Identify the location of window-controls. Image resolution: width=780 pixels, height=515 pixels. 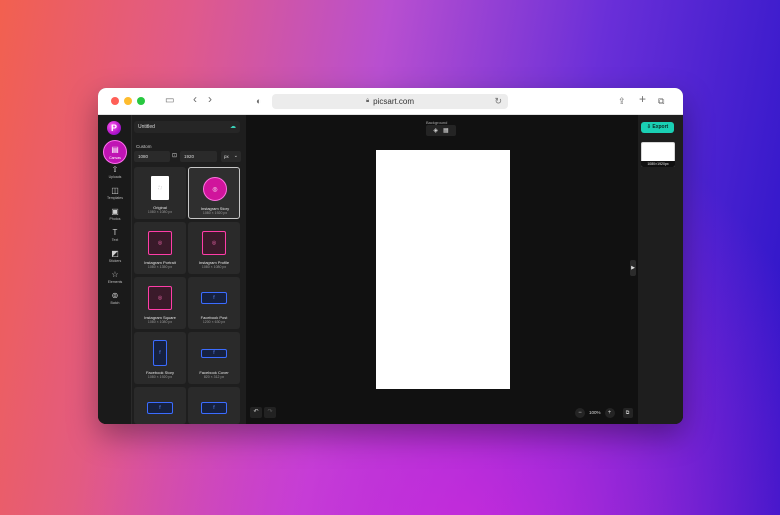
(128, 101).